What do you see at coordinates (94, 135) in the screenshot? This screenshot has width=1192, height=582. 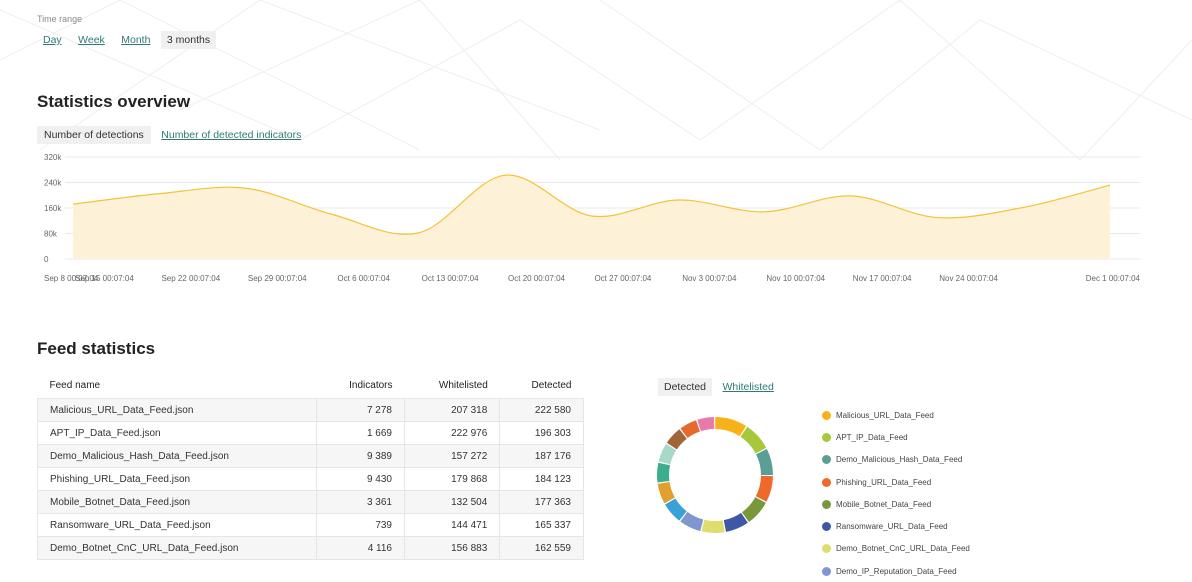 I see `tab-number-of-detections: Number of detections` at bounding box center [94, 135].